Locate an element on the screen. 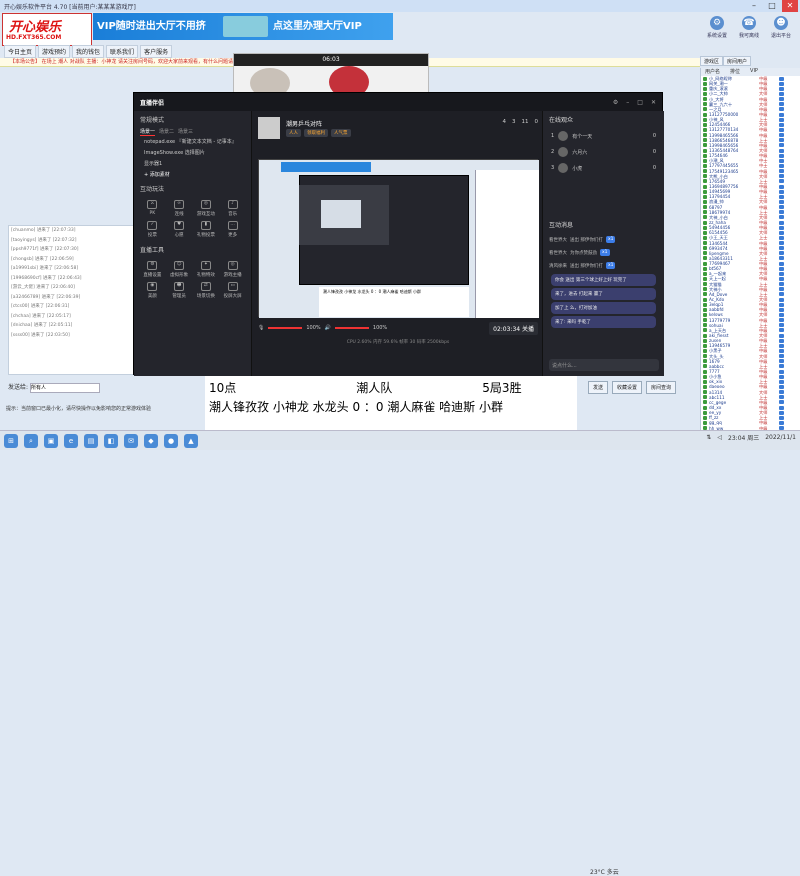 The width and height of the screenshot is (800, 876). menu-item-home: 今日主页 is located at coordinates (20, 51).